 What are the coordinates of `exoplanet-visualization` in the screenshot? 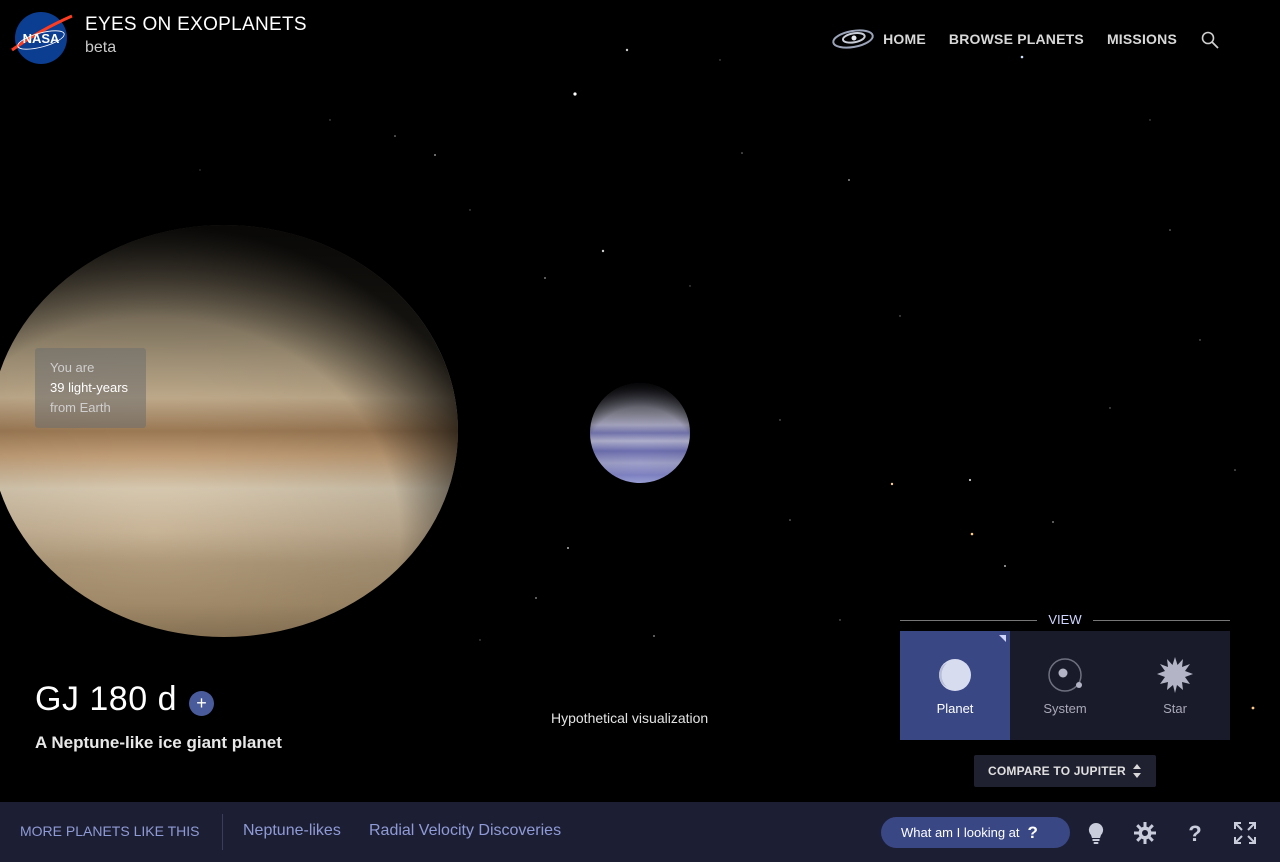 It's located at (640, 433).